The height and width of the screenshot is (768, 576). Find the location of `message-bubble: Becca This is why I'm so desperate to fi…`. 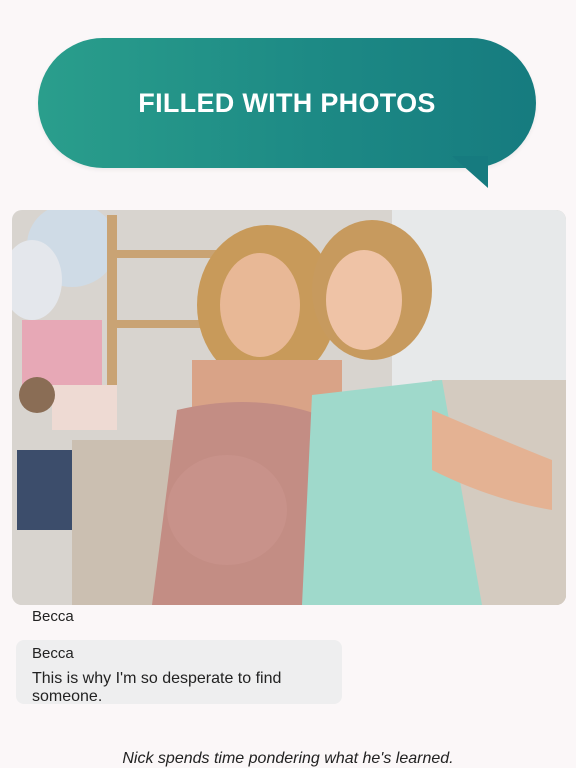

message-bubble: Becca This is why I'm so desperate to fi… is located at coordinates (179, 672).